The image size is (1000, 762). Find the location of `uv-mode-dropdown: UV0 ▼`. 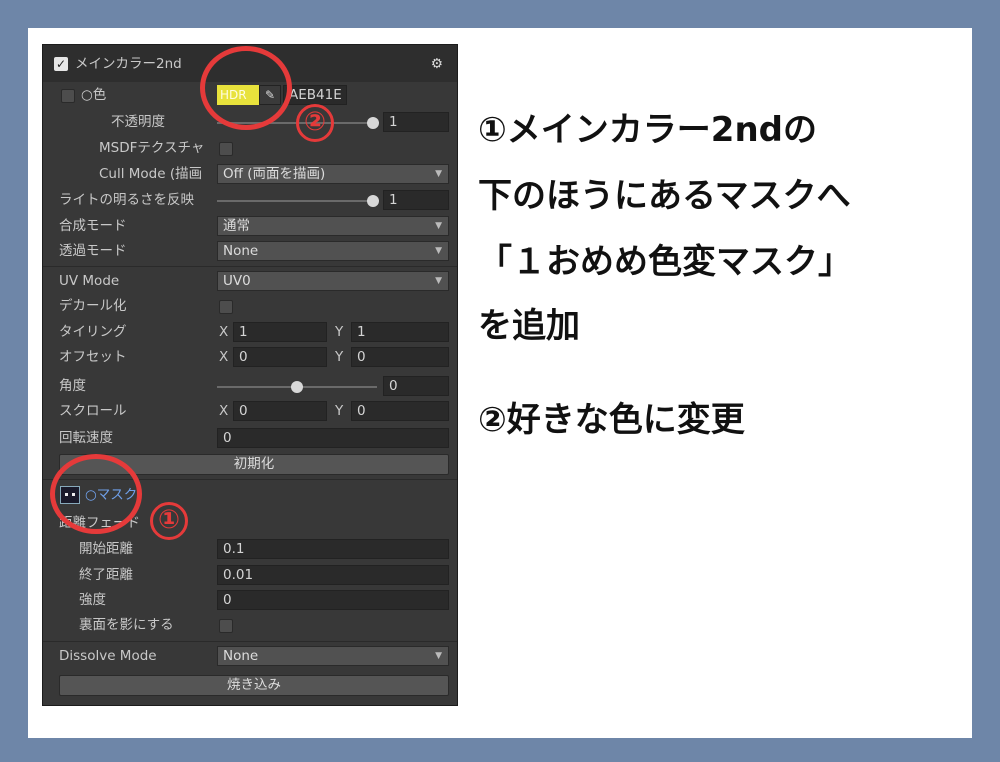

uv-mode-dropdown: UV0 ▼ is located at coordinates (333, 281).